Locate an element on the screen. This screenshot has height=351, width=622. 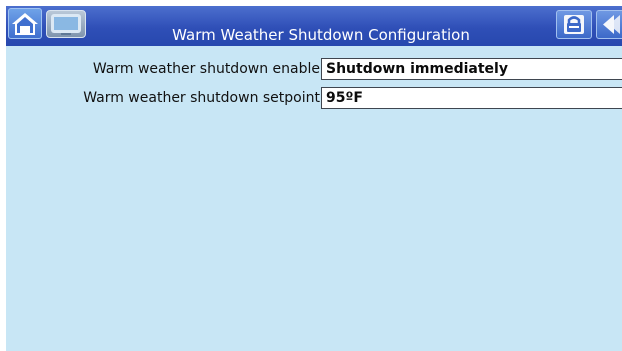
home-icon is located at coordinates (25, 24).